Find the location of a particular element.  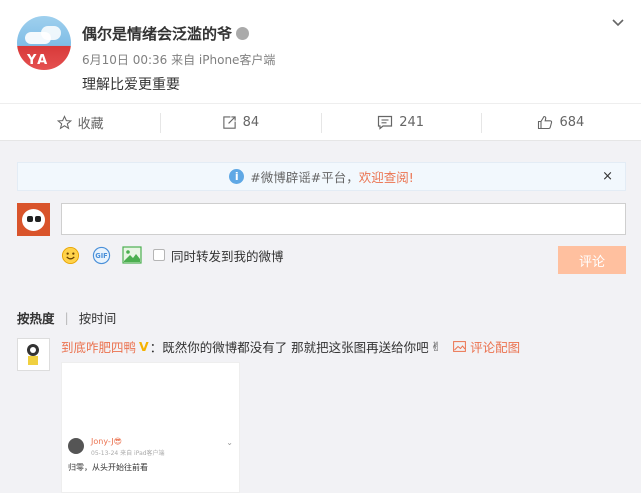

like-button: 684 is located at coordinates (560, 122).